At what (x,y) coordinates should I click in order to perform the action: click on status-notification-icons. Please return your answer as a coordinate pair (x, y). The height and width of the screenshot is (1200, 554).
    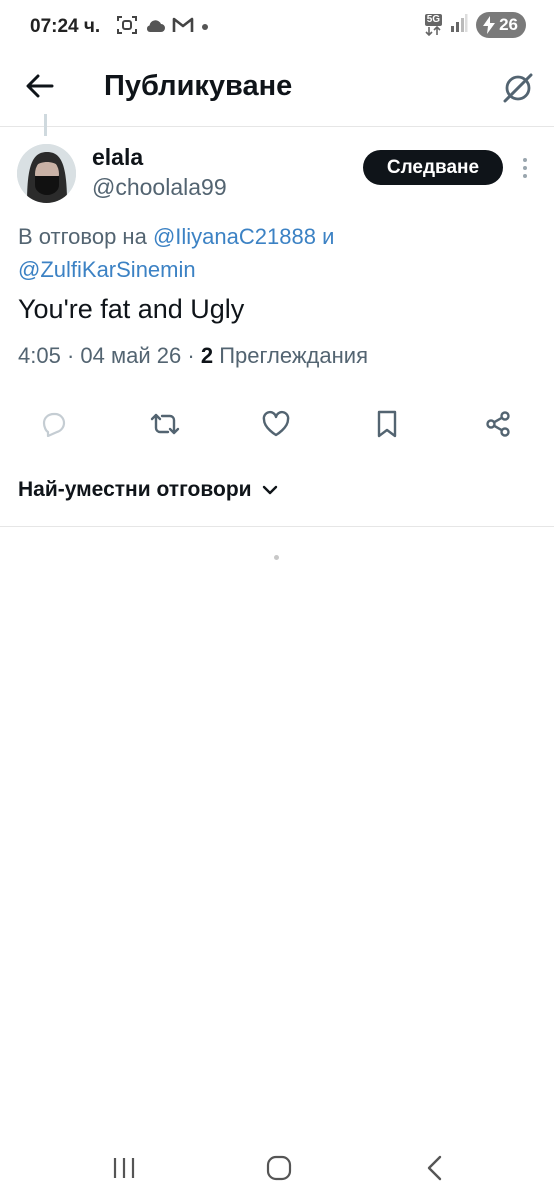
    Looking at the image, I should click on (163, 27).